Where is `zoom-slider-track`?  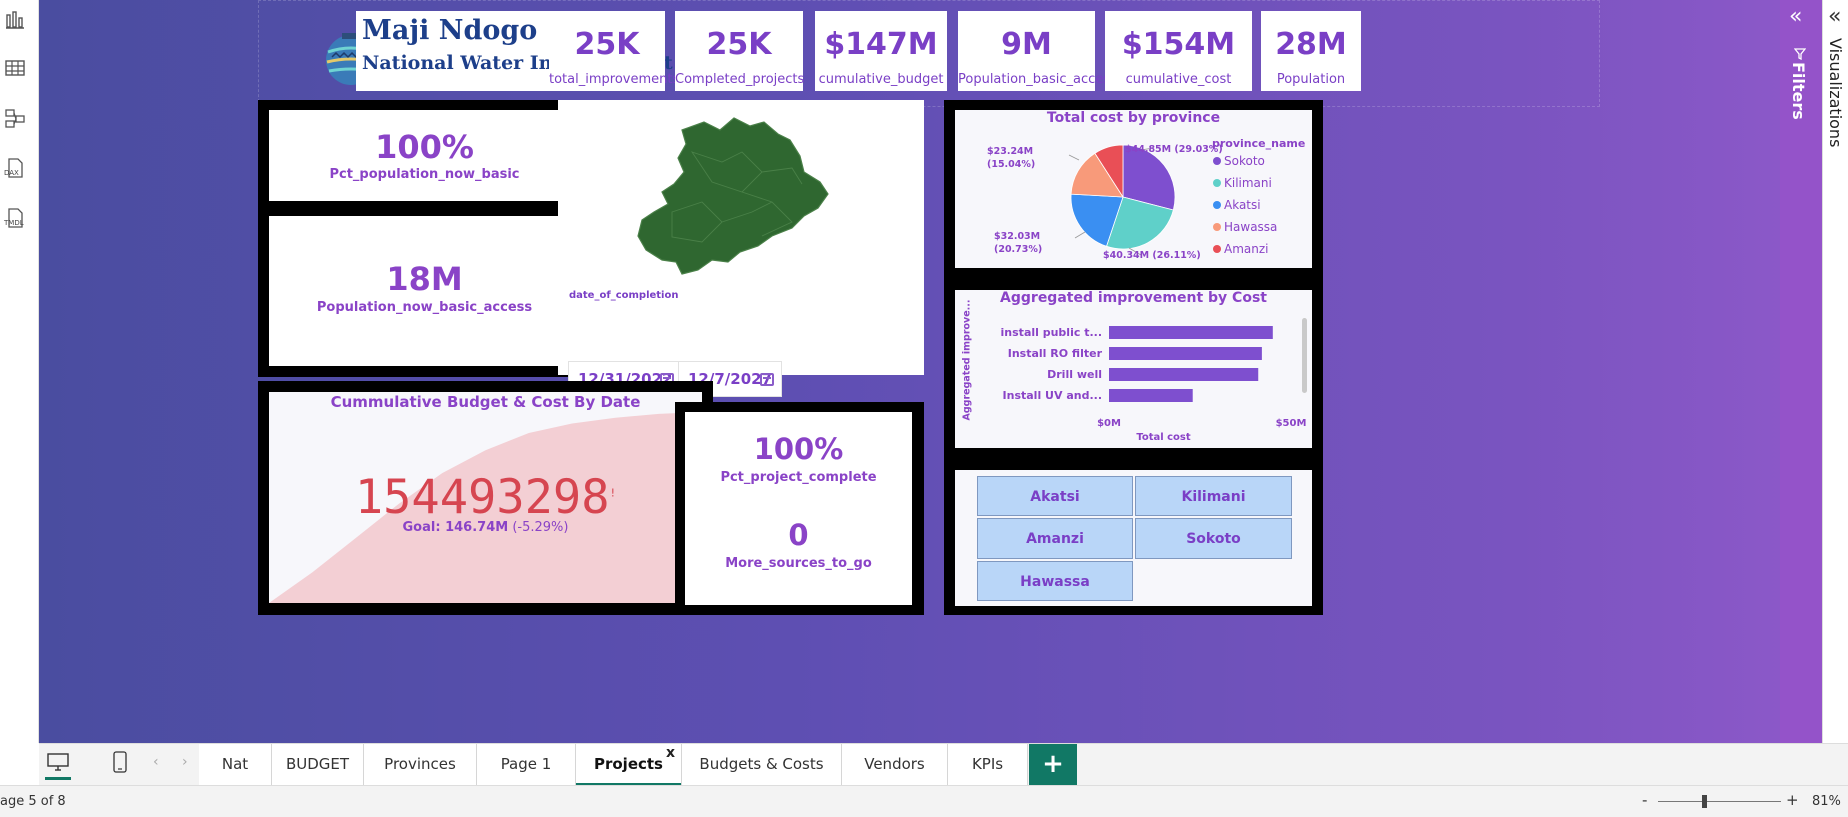 zoom-slider-track is located at coordinates (1719, 801).